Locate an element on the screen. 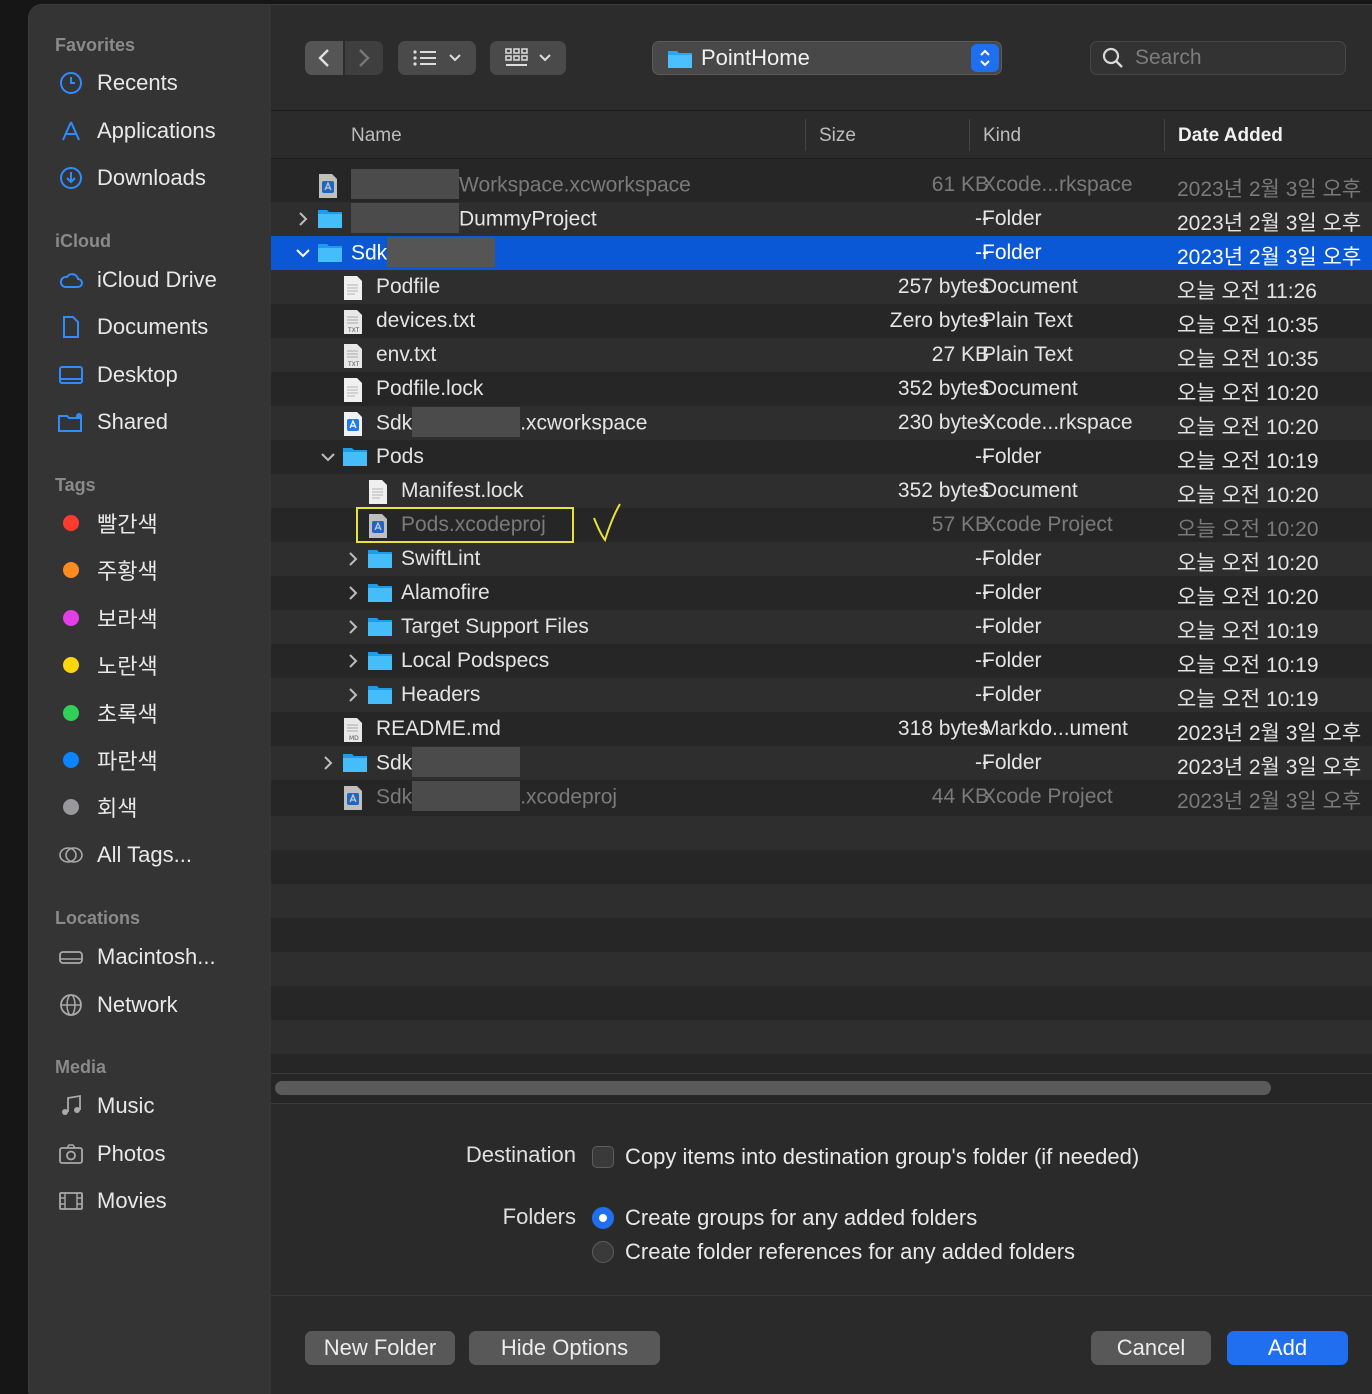  column-name: Name is located at coordinates (376, 136).